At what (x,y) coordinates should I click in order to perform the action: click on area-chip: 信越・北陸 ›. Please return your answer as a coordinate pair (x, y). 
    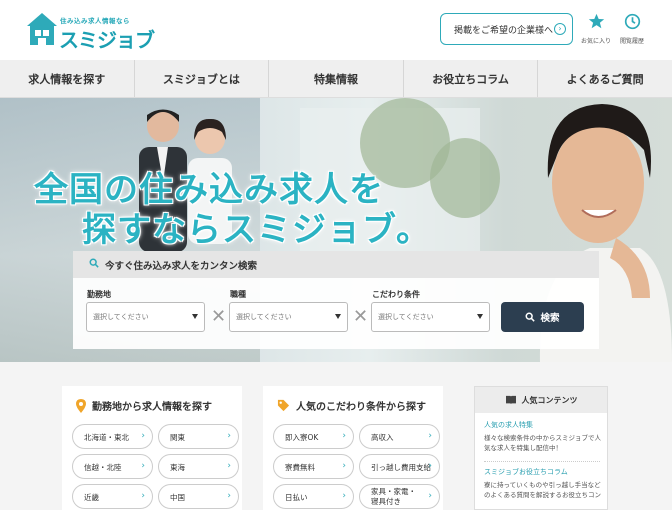
    Looking at the image, I should click on (112, 466).